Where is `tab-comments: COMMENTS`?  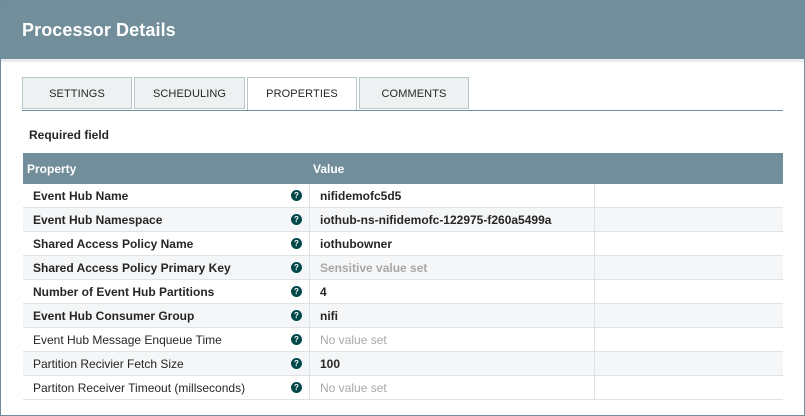 tab-comments: COMMENTS is located at coordinates (414, 93).